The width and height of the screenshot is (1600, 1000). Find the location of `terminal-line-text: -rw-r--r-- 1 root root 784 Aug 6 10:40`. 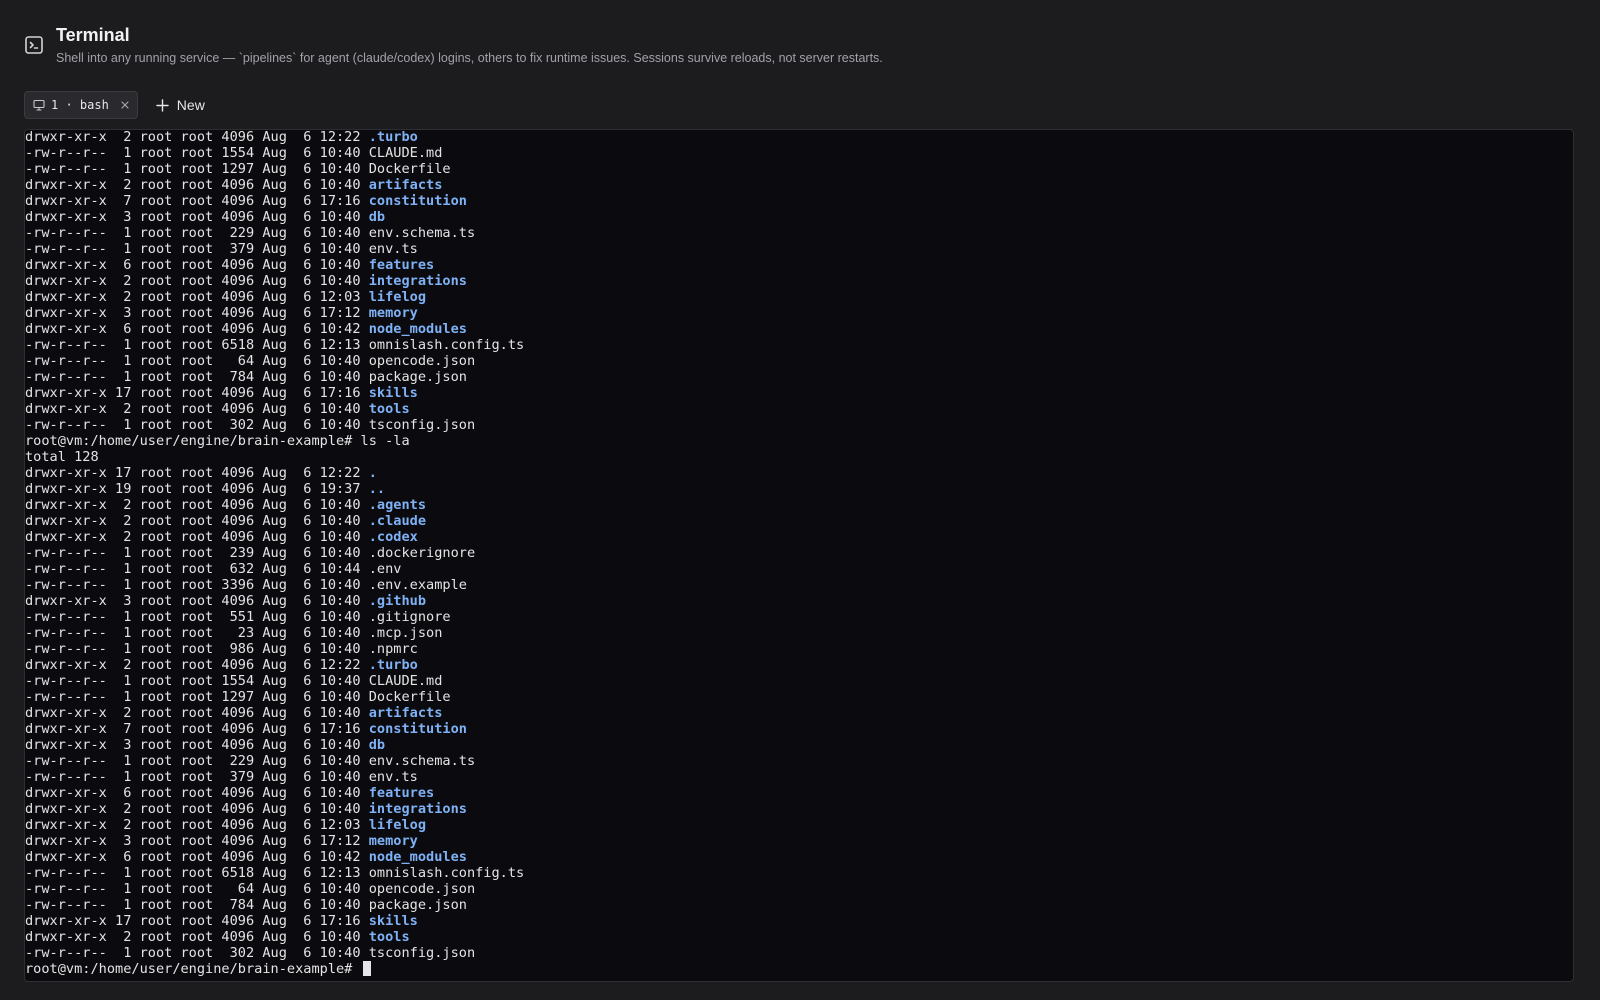

terminal-line-text: -rw-r--r-- 1 root root 784 Aug 6 10:40 is located at coordinates (197, 905).